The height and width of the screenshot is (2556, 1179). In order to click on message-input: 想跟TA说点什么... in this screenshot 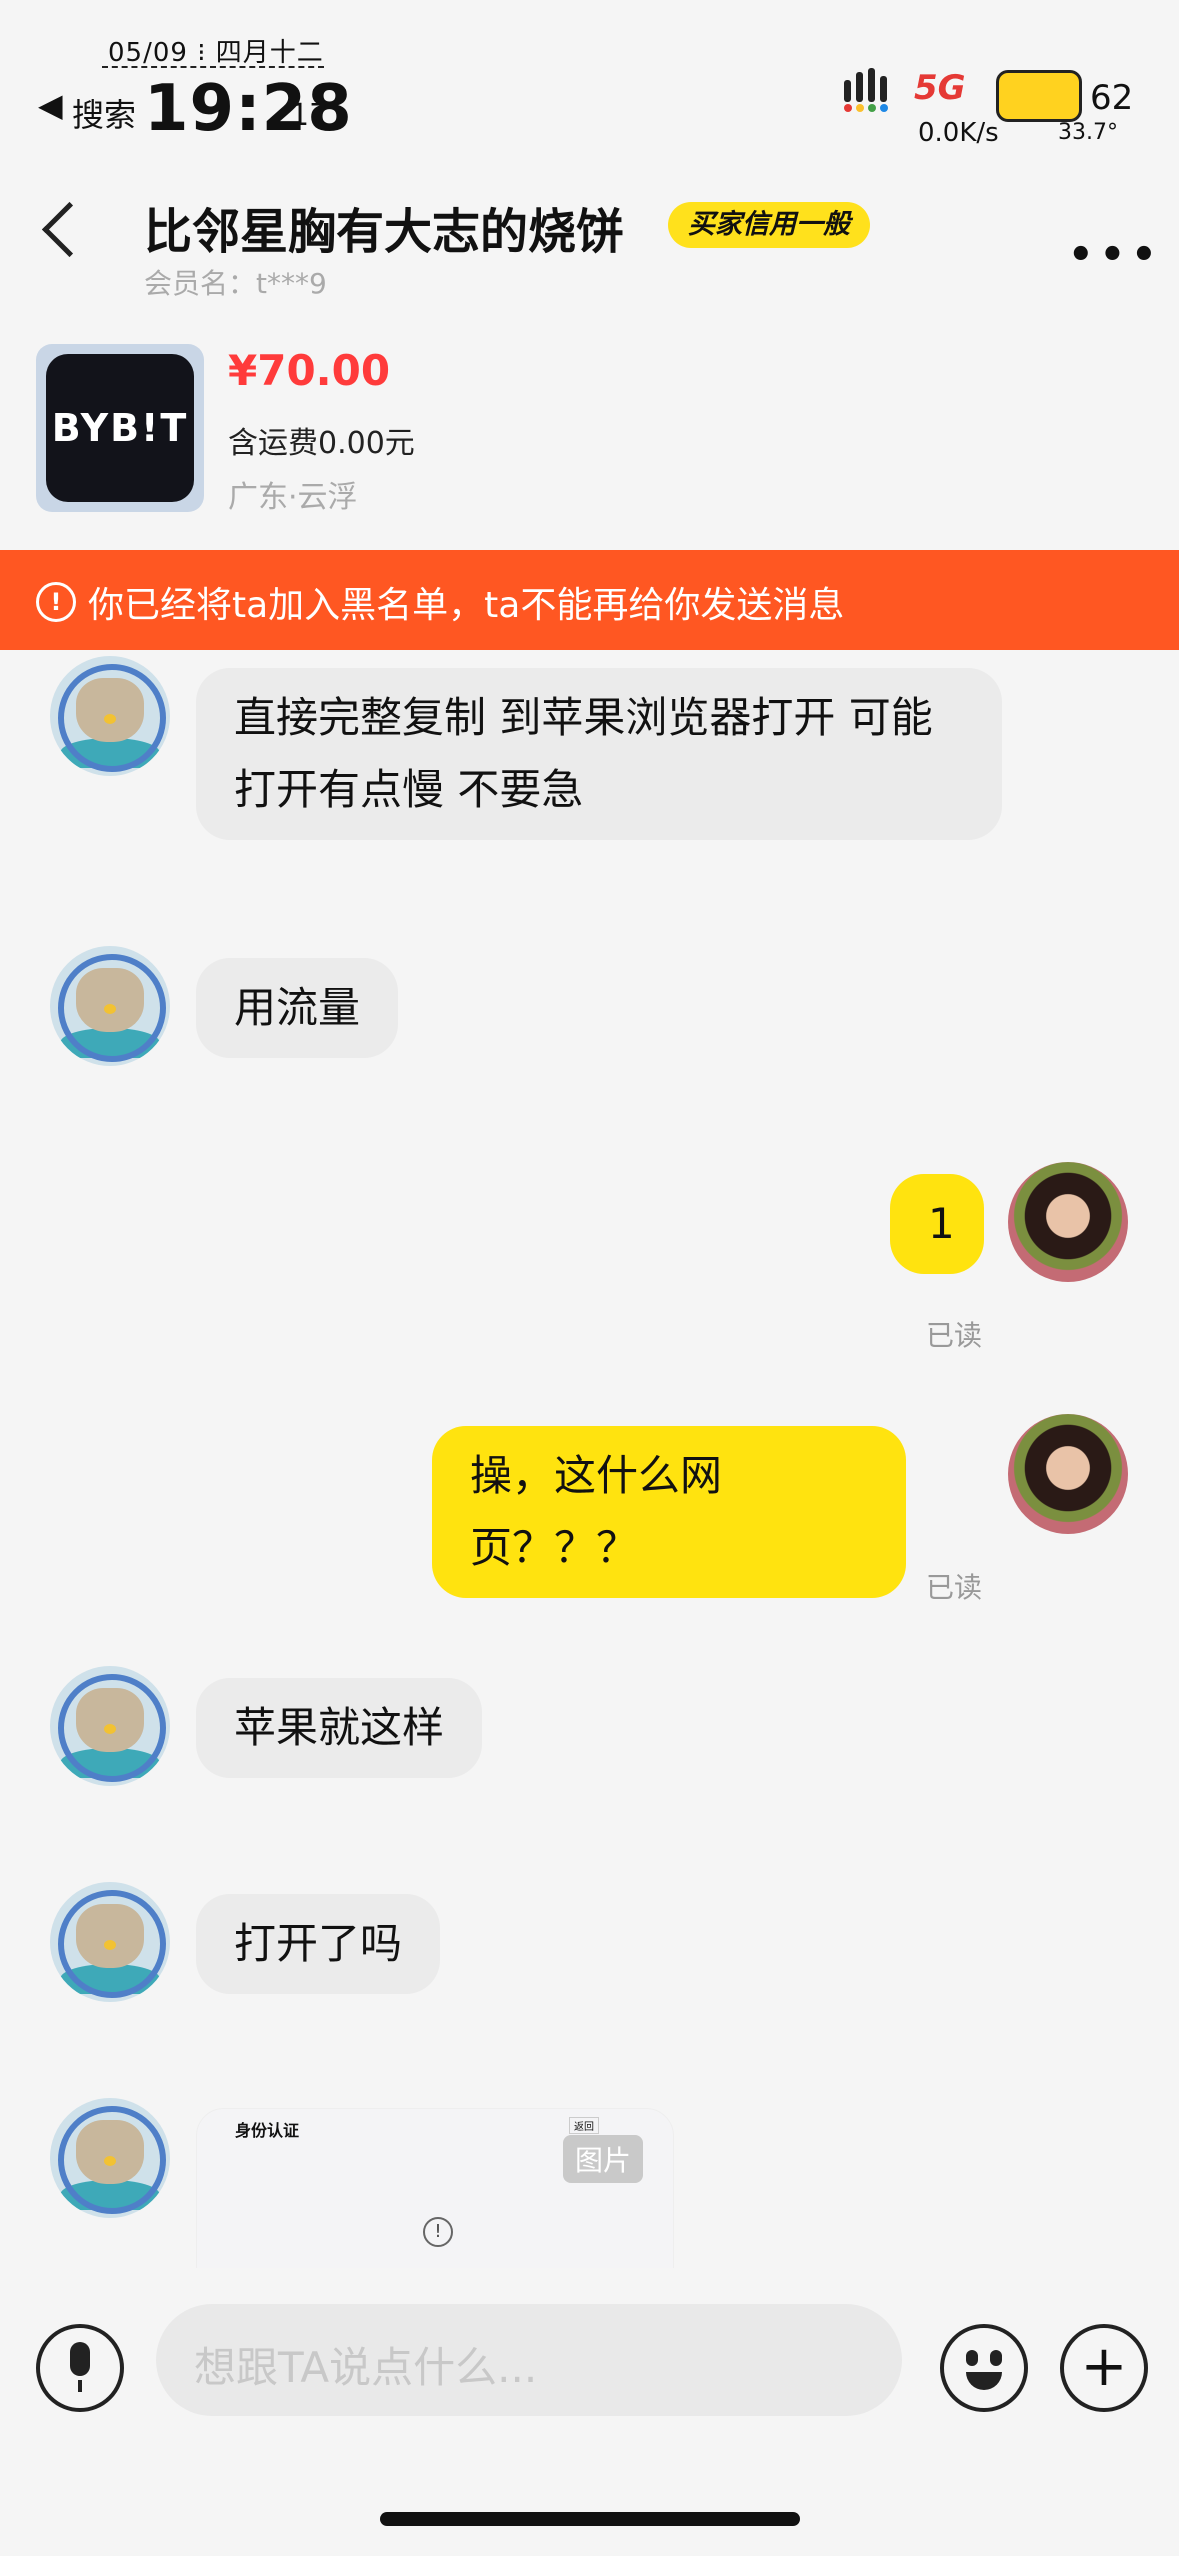, I will do `click(529, 2360)`.